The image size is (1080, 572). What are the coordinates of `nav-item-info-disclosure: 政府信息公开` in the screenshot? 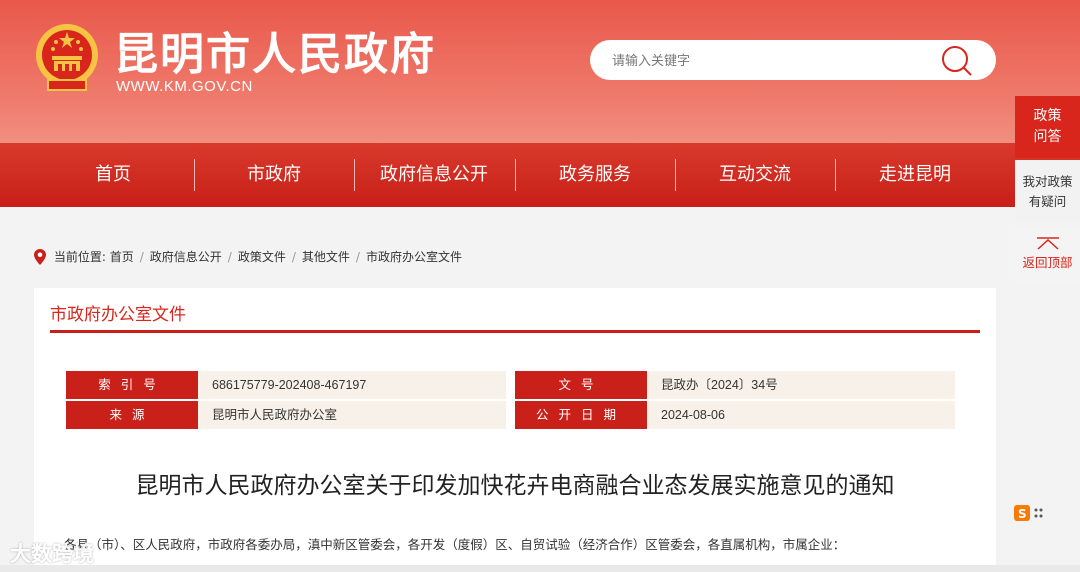 It's located at (434, 175).